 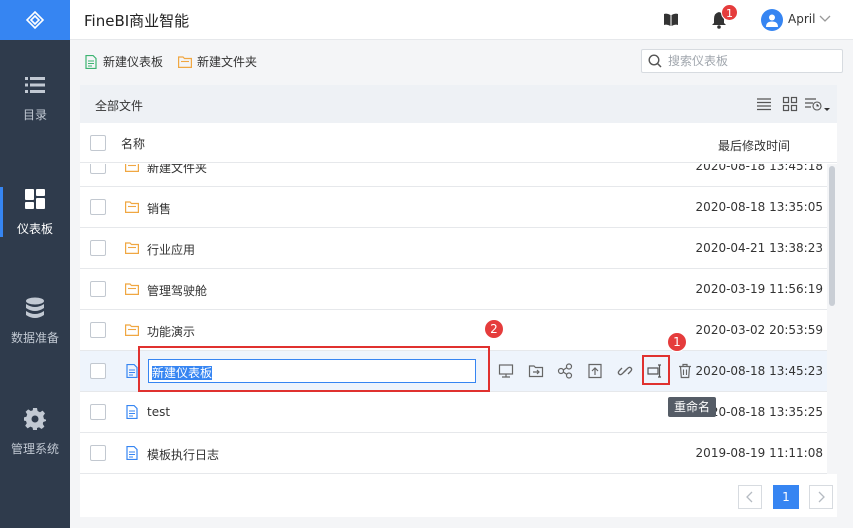 I want to click on sidebar: 目录 仪表板 数据准备 管理系统, so click(x=35, y=264).